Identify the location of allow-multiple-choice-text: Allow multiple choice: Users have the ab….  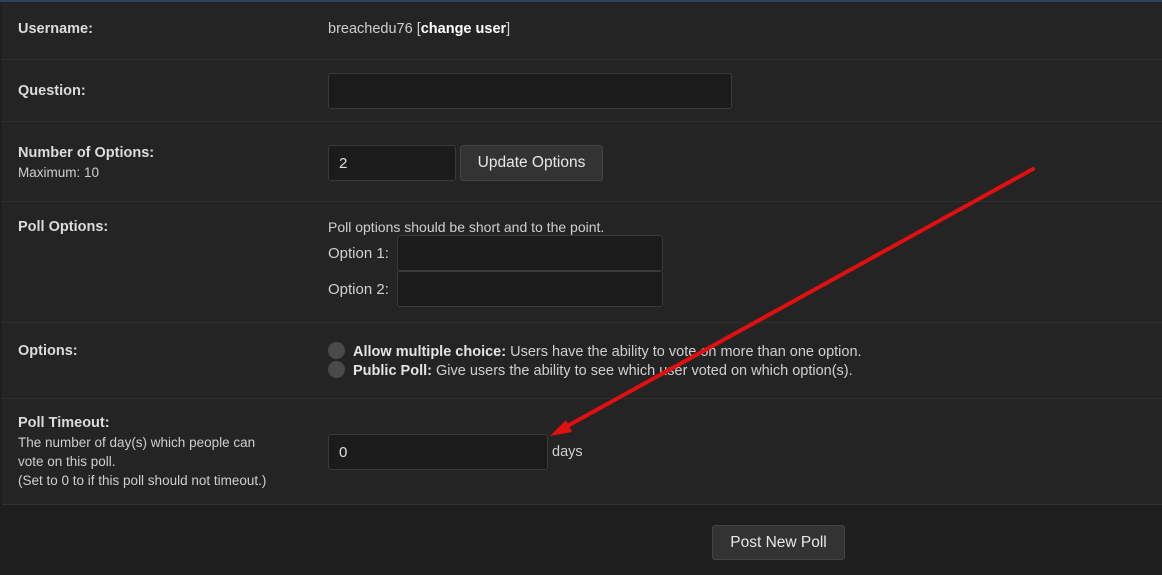
(607, 352).